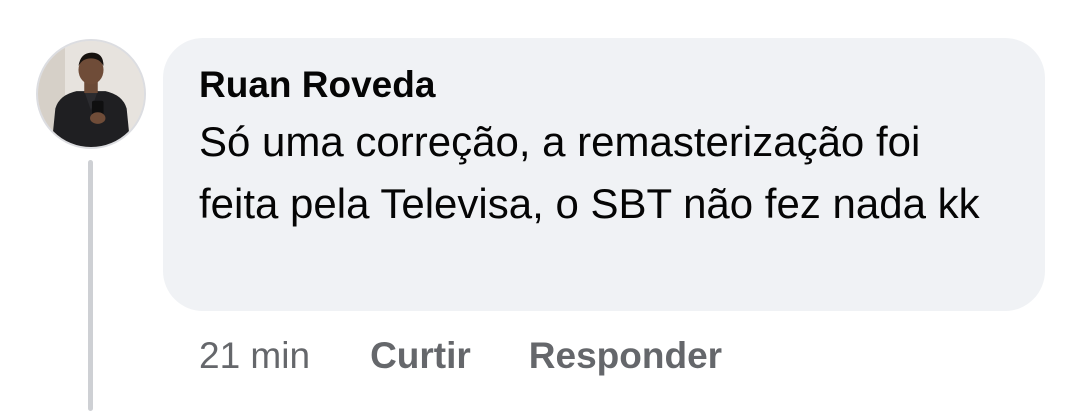 This screenshot has height=411, width=1080. What do you see at coordinates (489, 356) in the screenshot?
I see `comment-actions: 21 min Curtir Responder` at bounding box center [489, 356].